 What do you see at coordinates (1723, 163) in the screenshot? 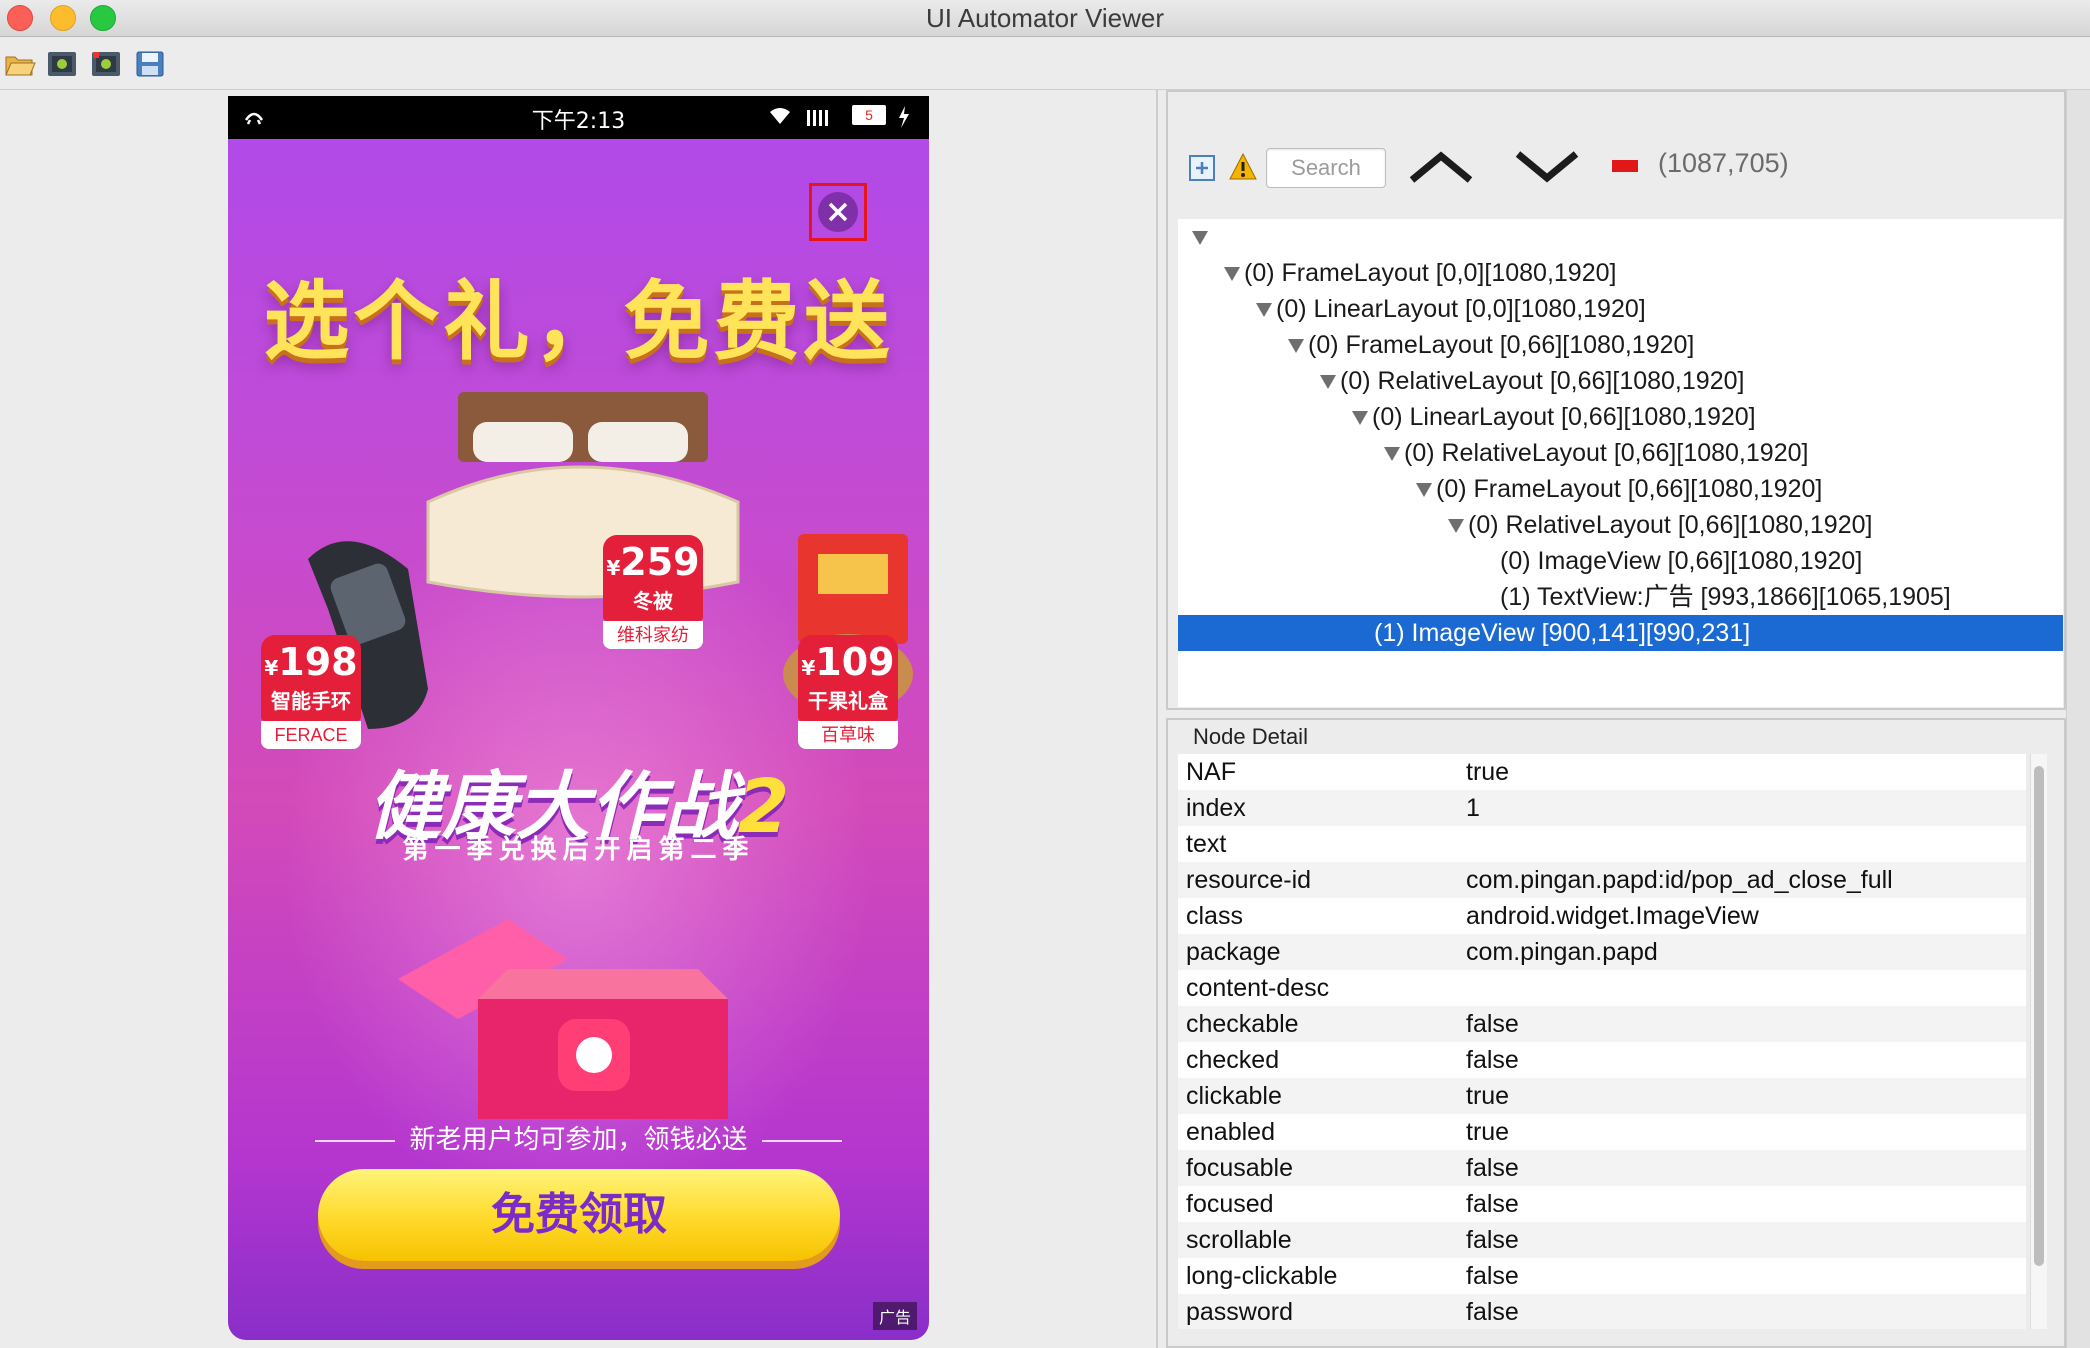
I see `pointer-coordinates: (1087,705)` at bounding box center [1723, 163].